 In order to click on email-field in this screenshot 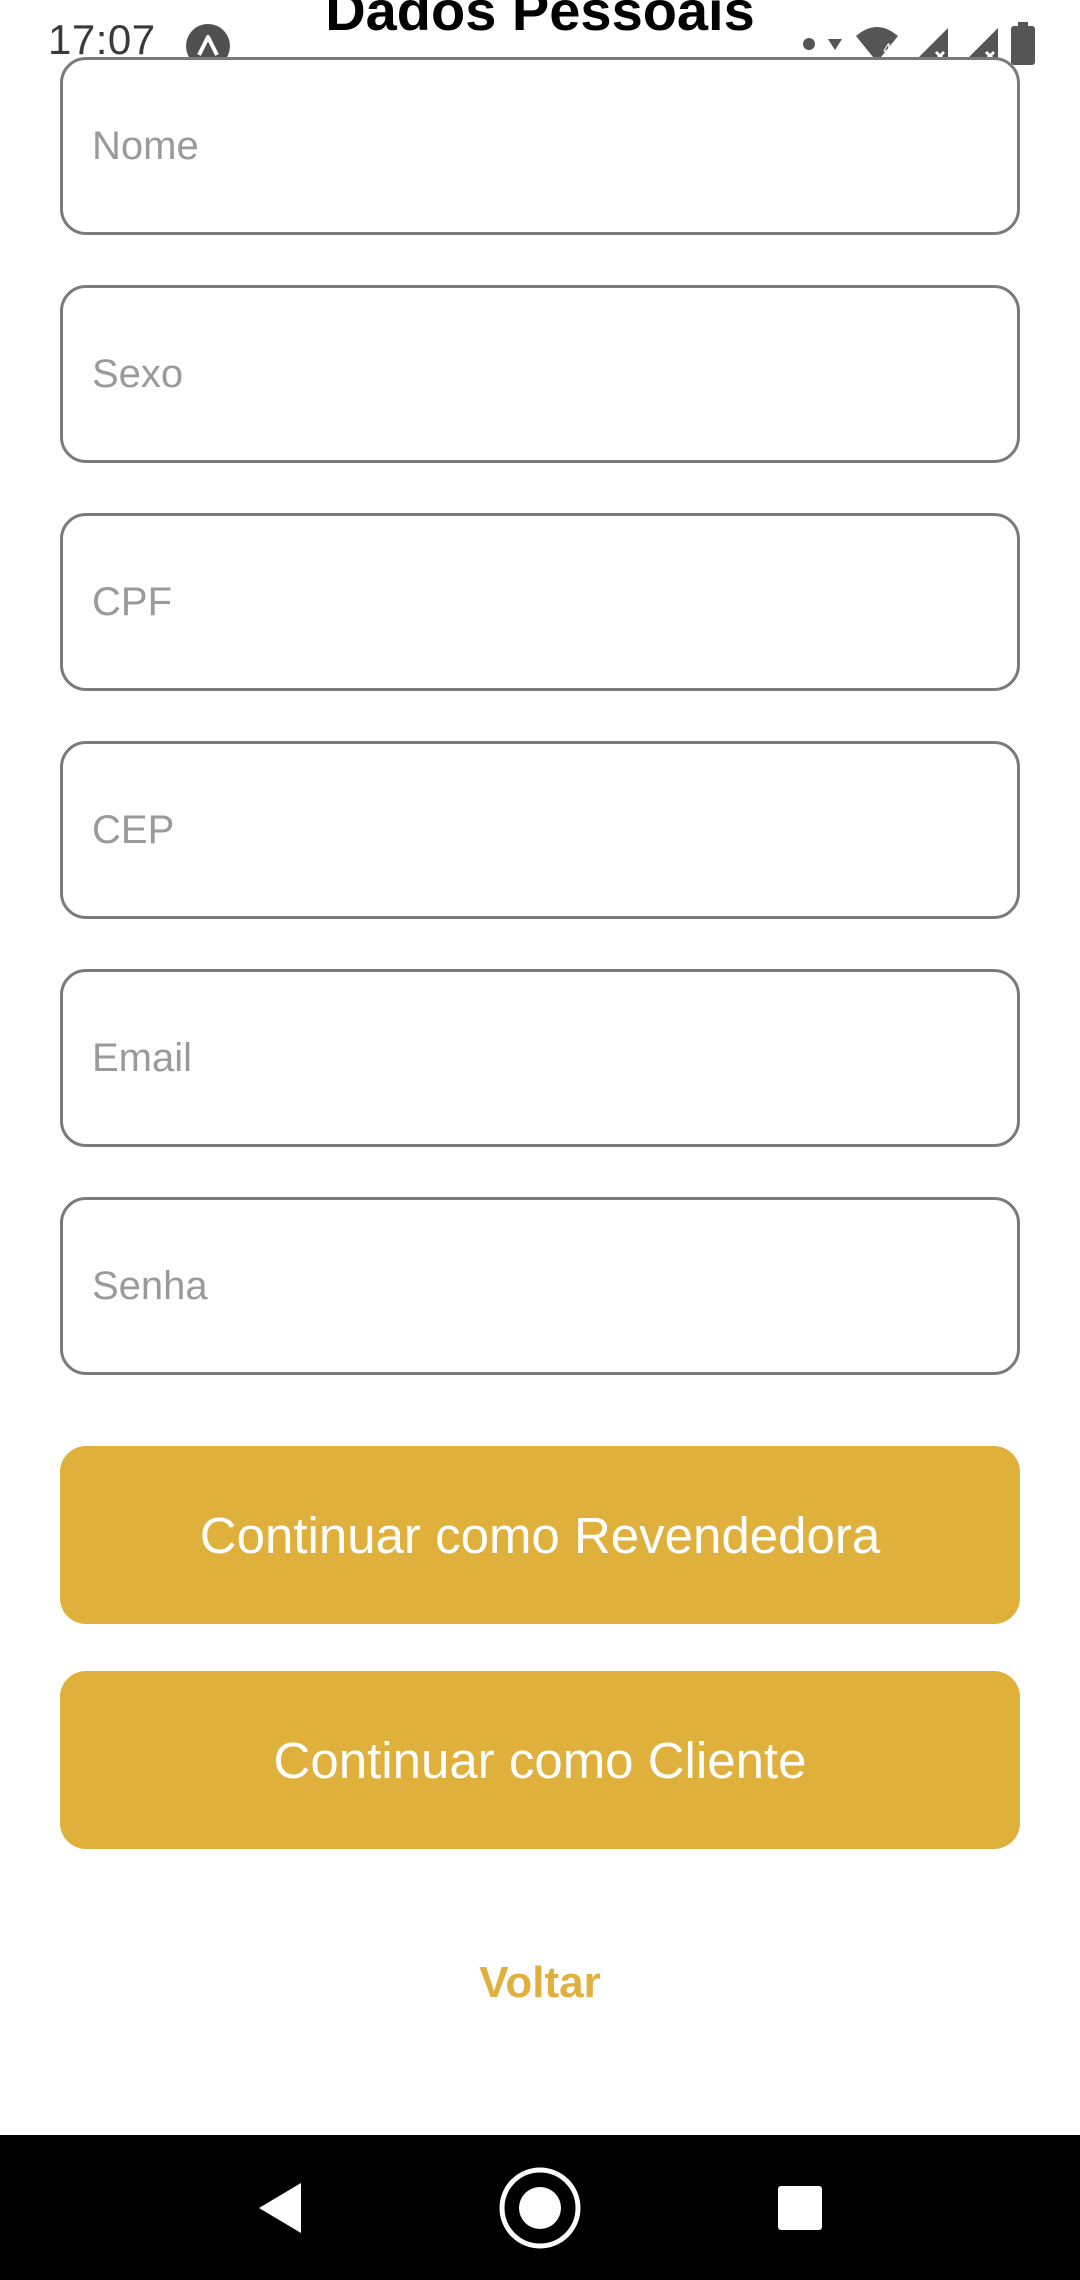, I will do `click(540, 1058)`.